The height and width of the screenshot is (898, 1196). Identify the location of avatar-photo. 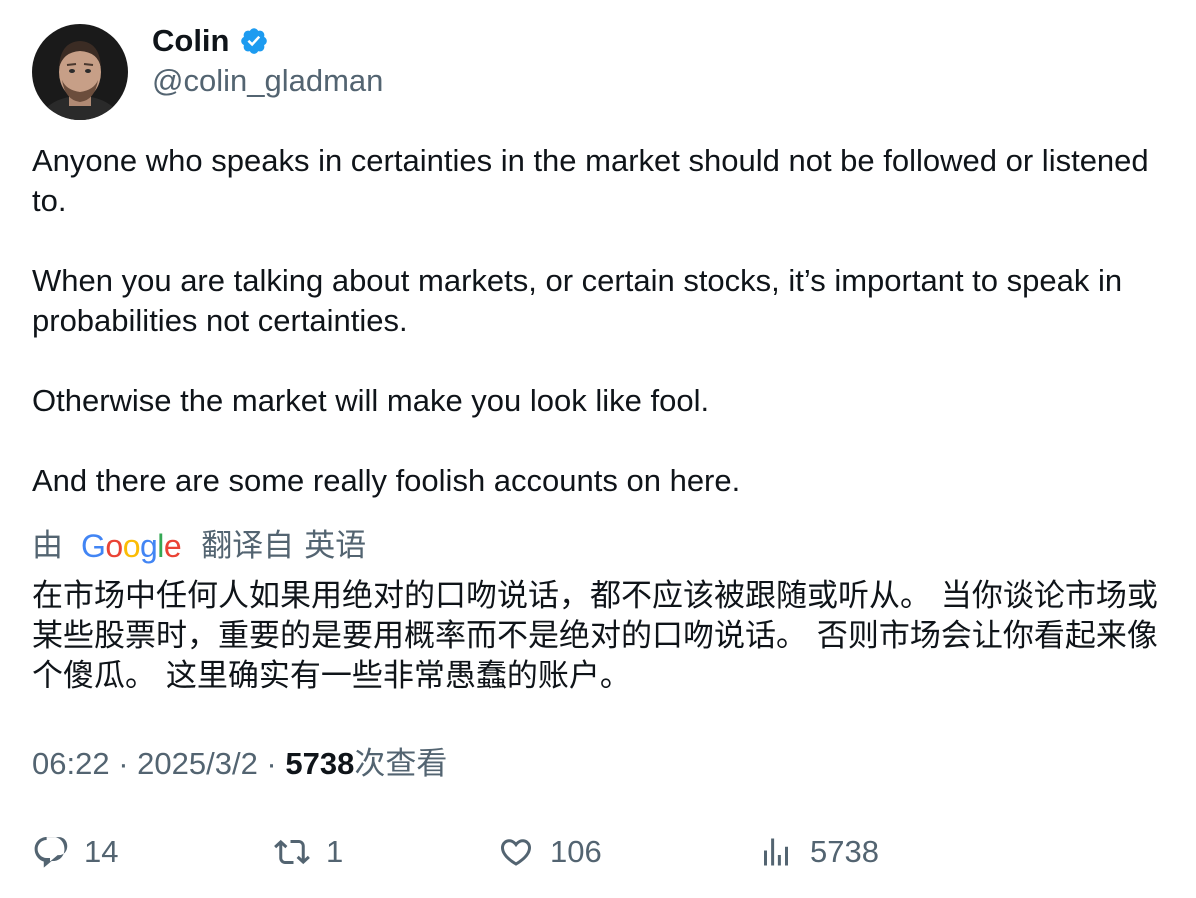
(80, 72).